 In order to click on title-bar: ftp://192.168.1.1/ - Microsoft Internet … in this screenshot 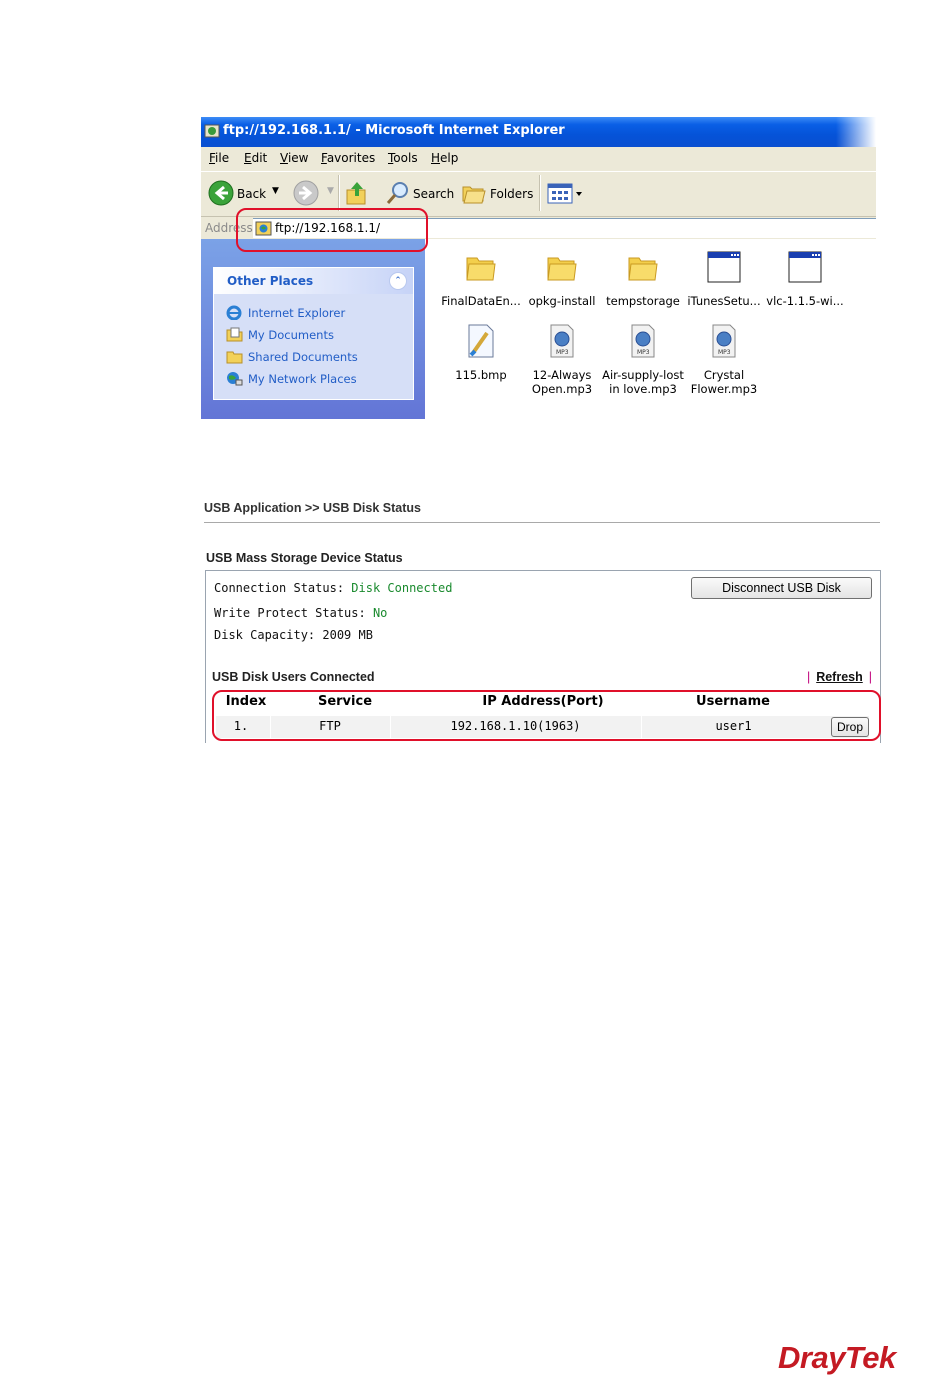, I will do `click(538, 132)`.